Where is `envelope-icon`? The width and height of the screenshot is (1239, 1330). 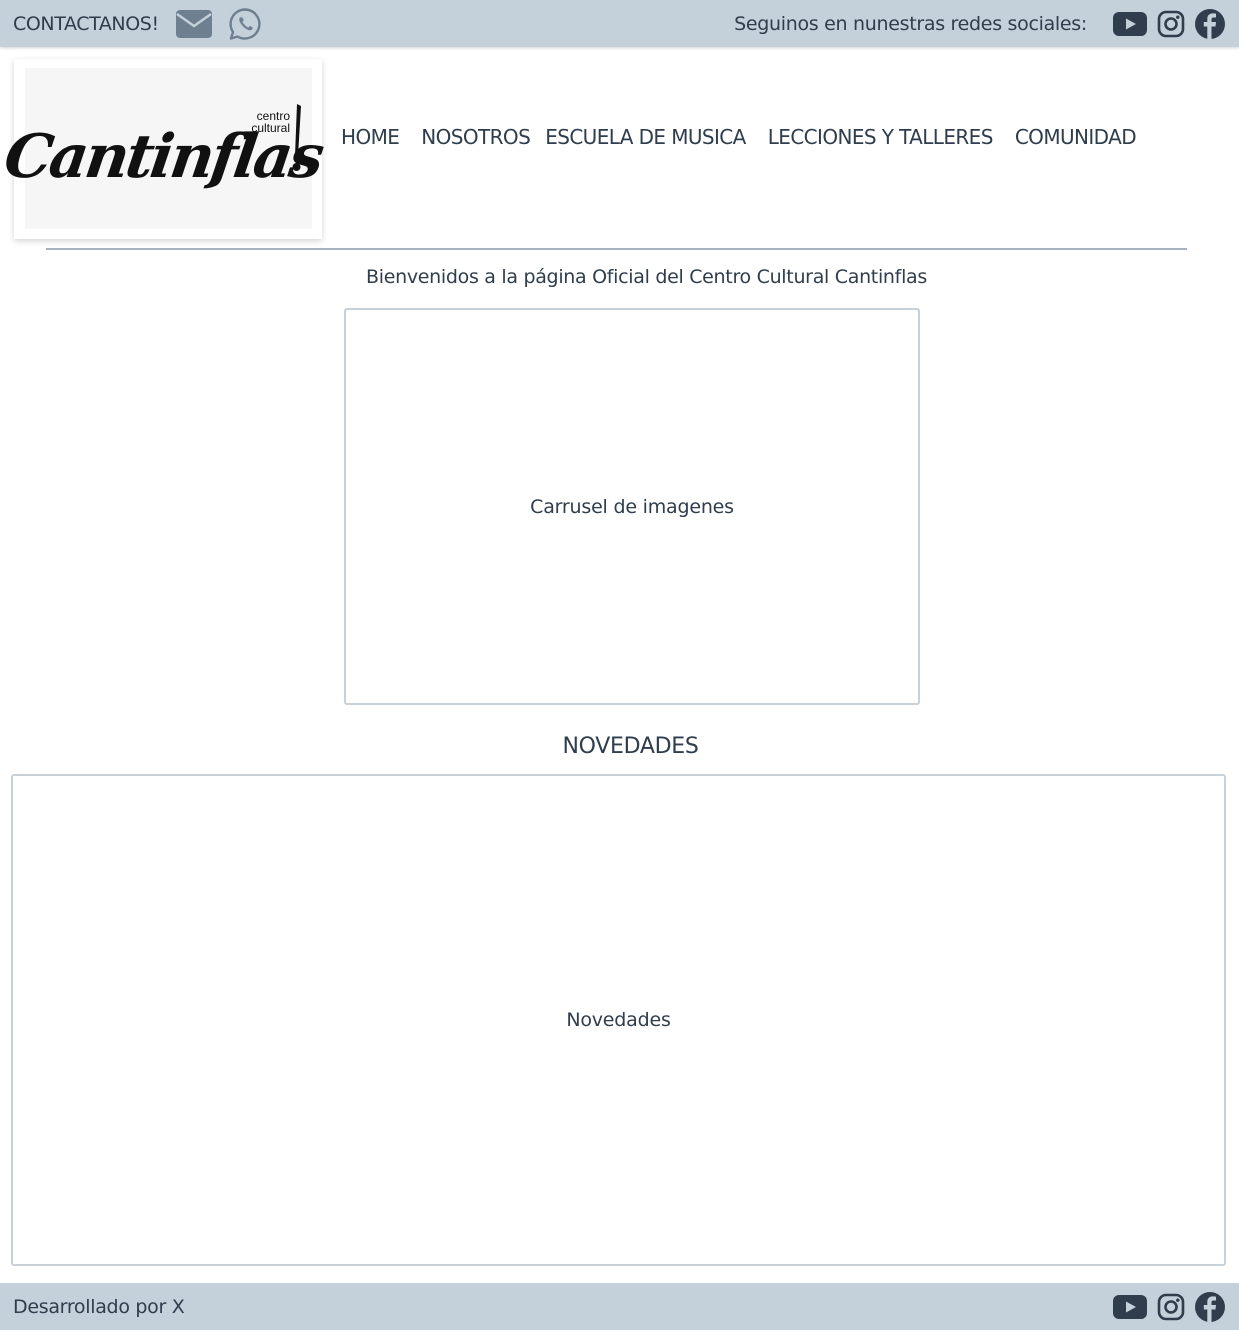 envelope-icon is located at coordinates (193, 23).